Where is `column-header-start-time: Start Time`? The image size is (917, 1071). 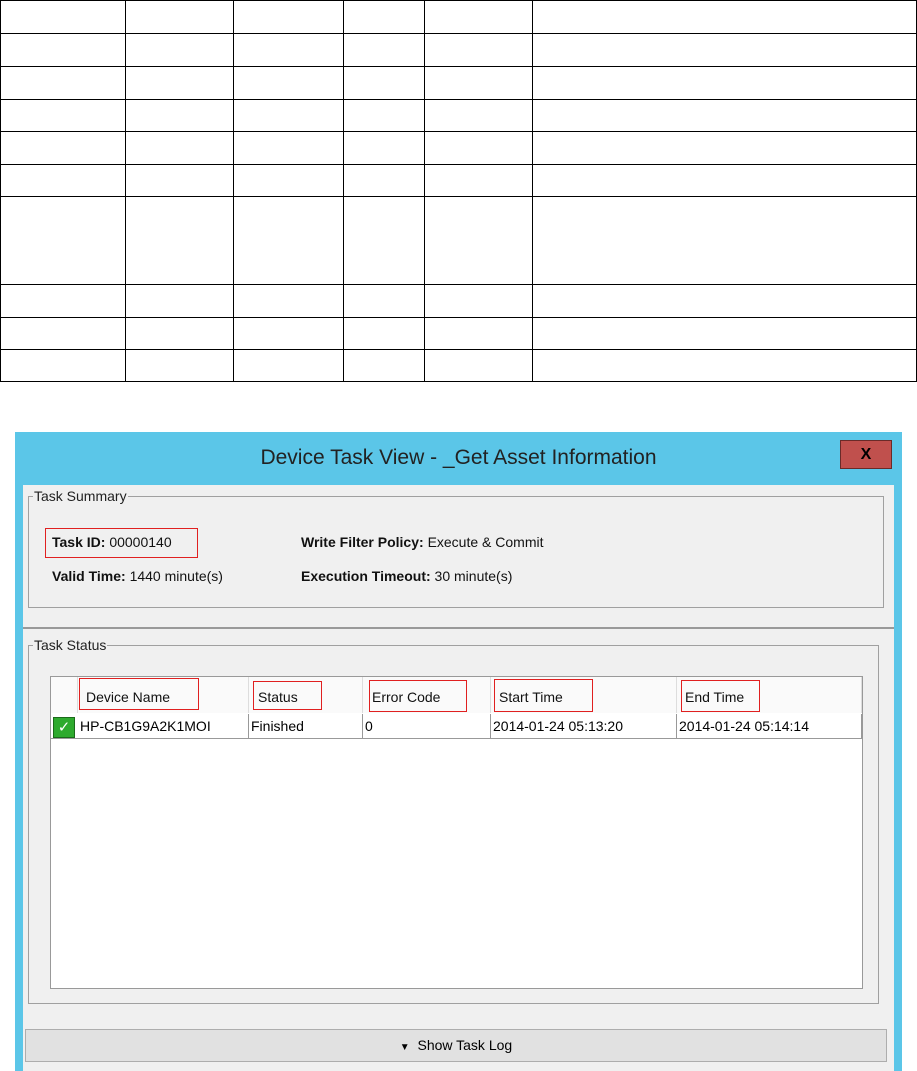 column-header-start-time: Start Time is located at coordinates (584, 695).